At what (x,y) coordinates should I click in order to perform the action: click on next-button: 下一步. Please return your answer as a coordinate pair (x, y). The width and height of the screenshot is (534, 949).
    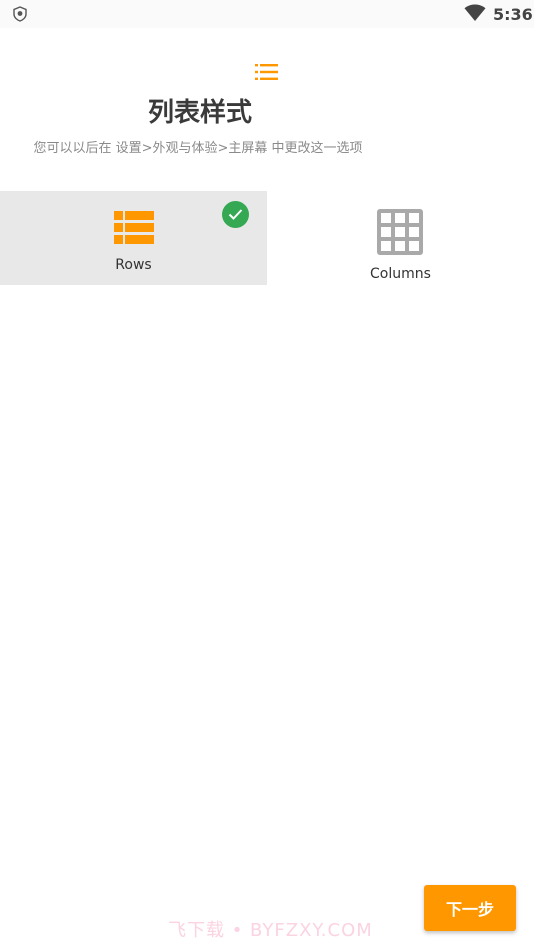
    Looking at the image, I should click on (470, 908).